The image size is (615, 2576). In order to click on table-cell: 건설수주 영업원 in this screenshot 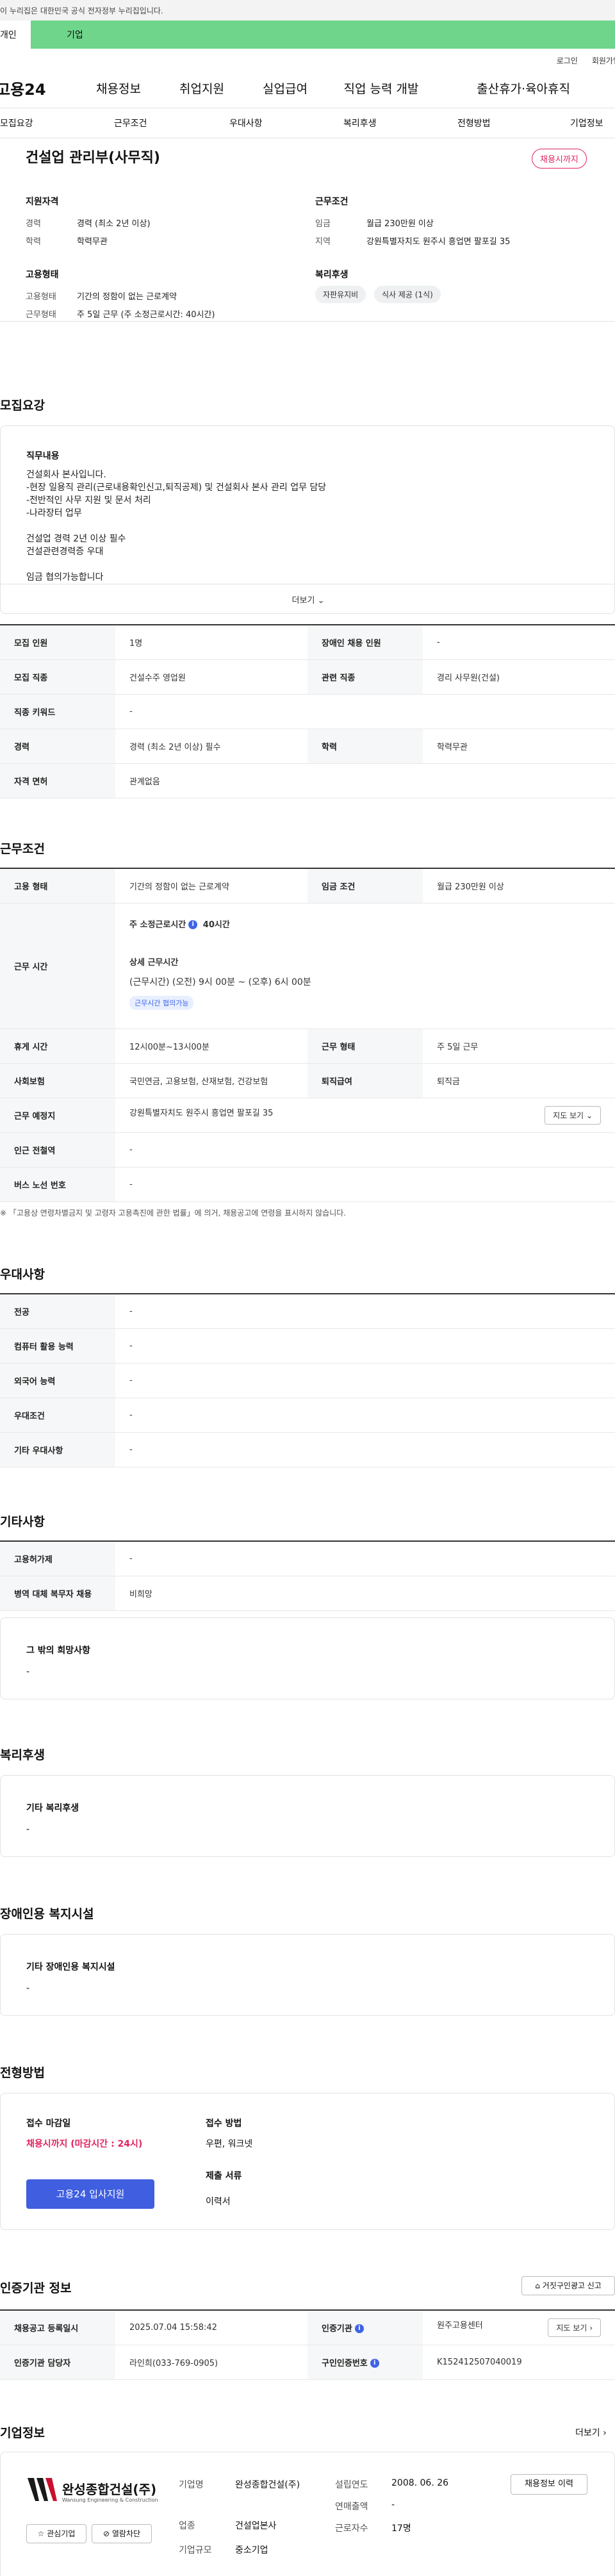, I will do `click(212, 677)`.